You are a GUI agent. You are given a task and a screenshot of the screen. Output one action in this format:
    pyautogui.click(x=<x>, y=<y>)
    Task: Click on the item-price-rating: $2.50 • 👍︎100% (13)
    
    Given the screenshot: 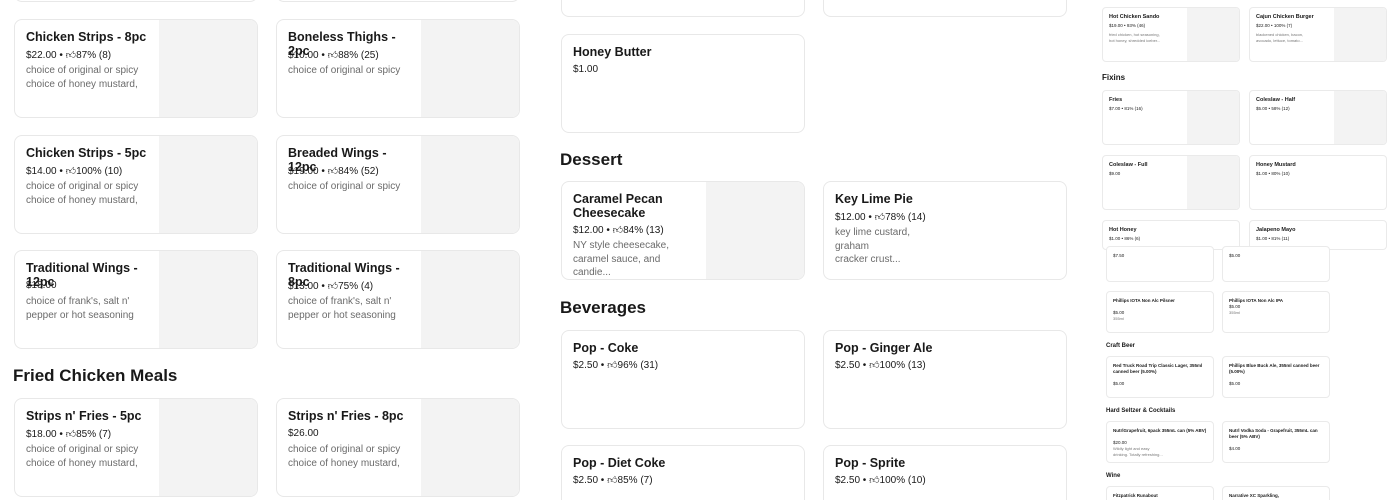 What is the action you would take?
    pyautogui.click(x=880, y=365)
    